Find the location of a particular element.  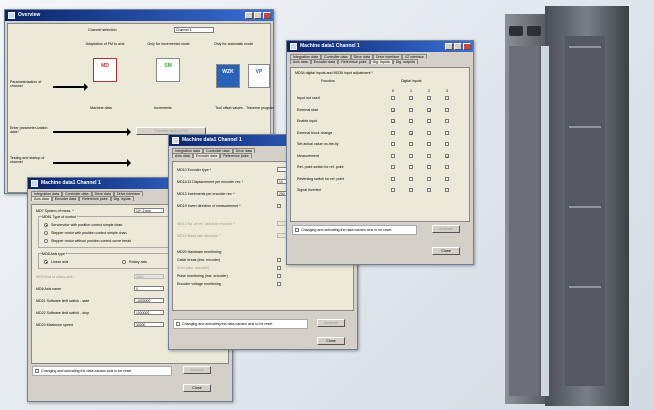

md6-field: X is located at coordinates (149, 288).